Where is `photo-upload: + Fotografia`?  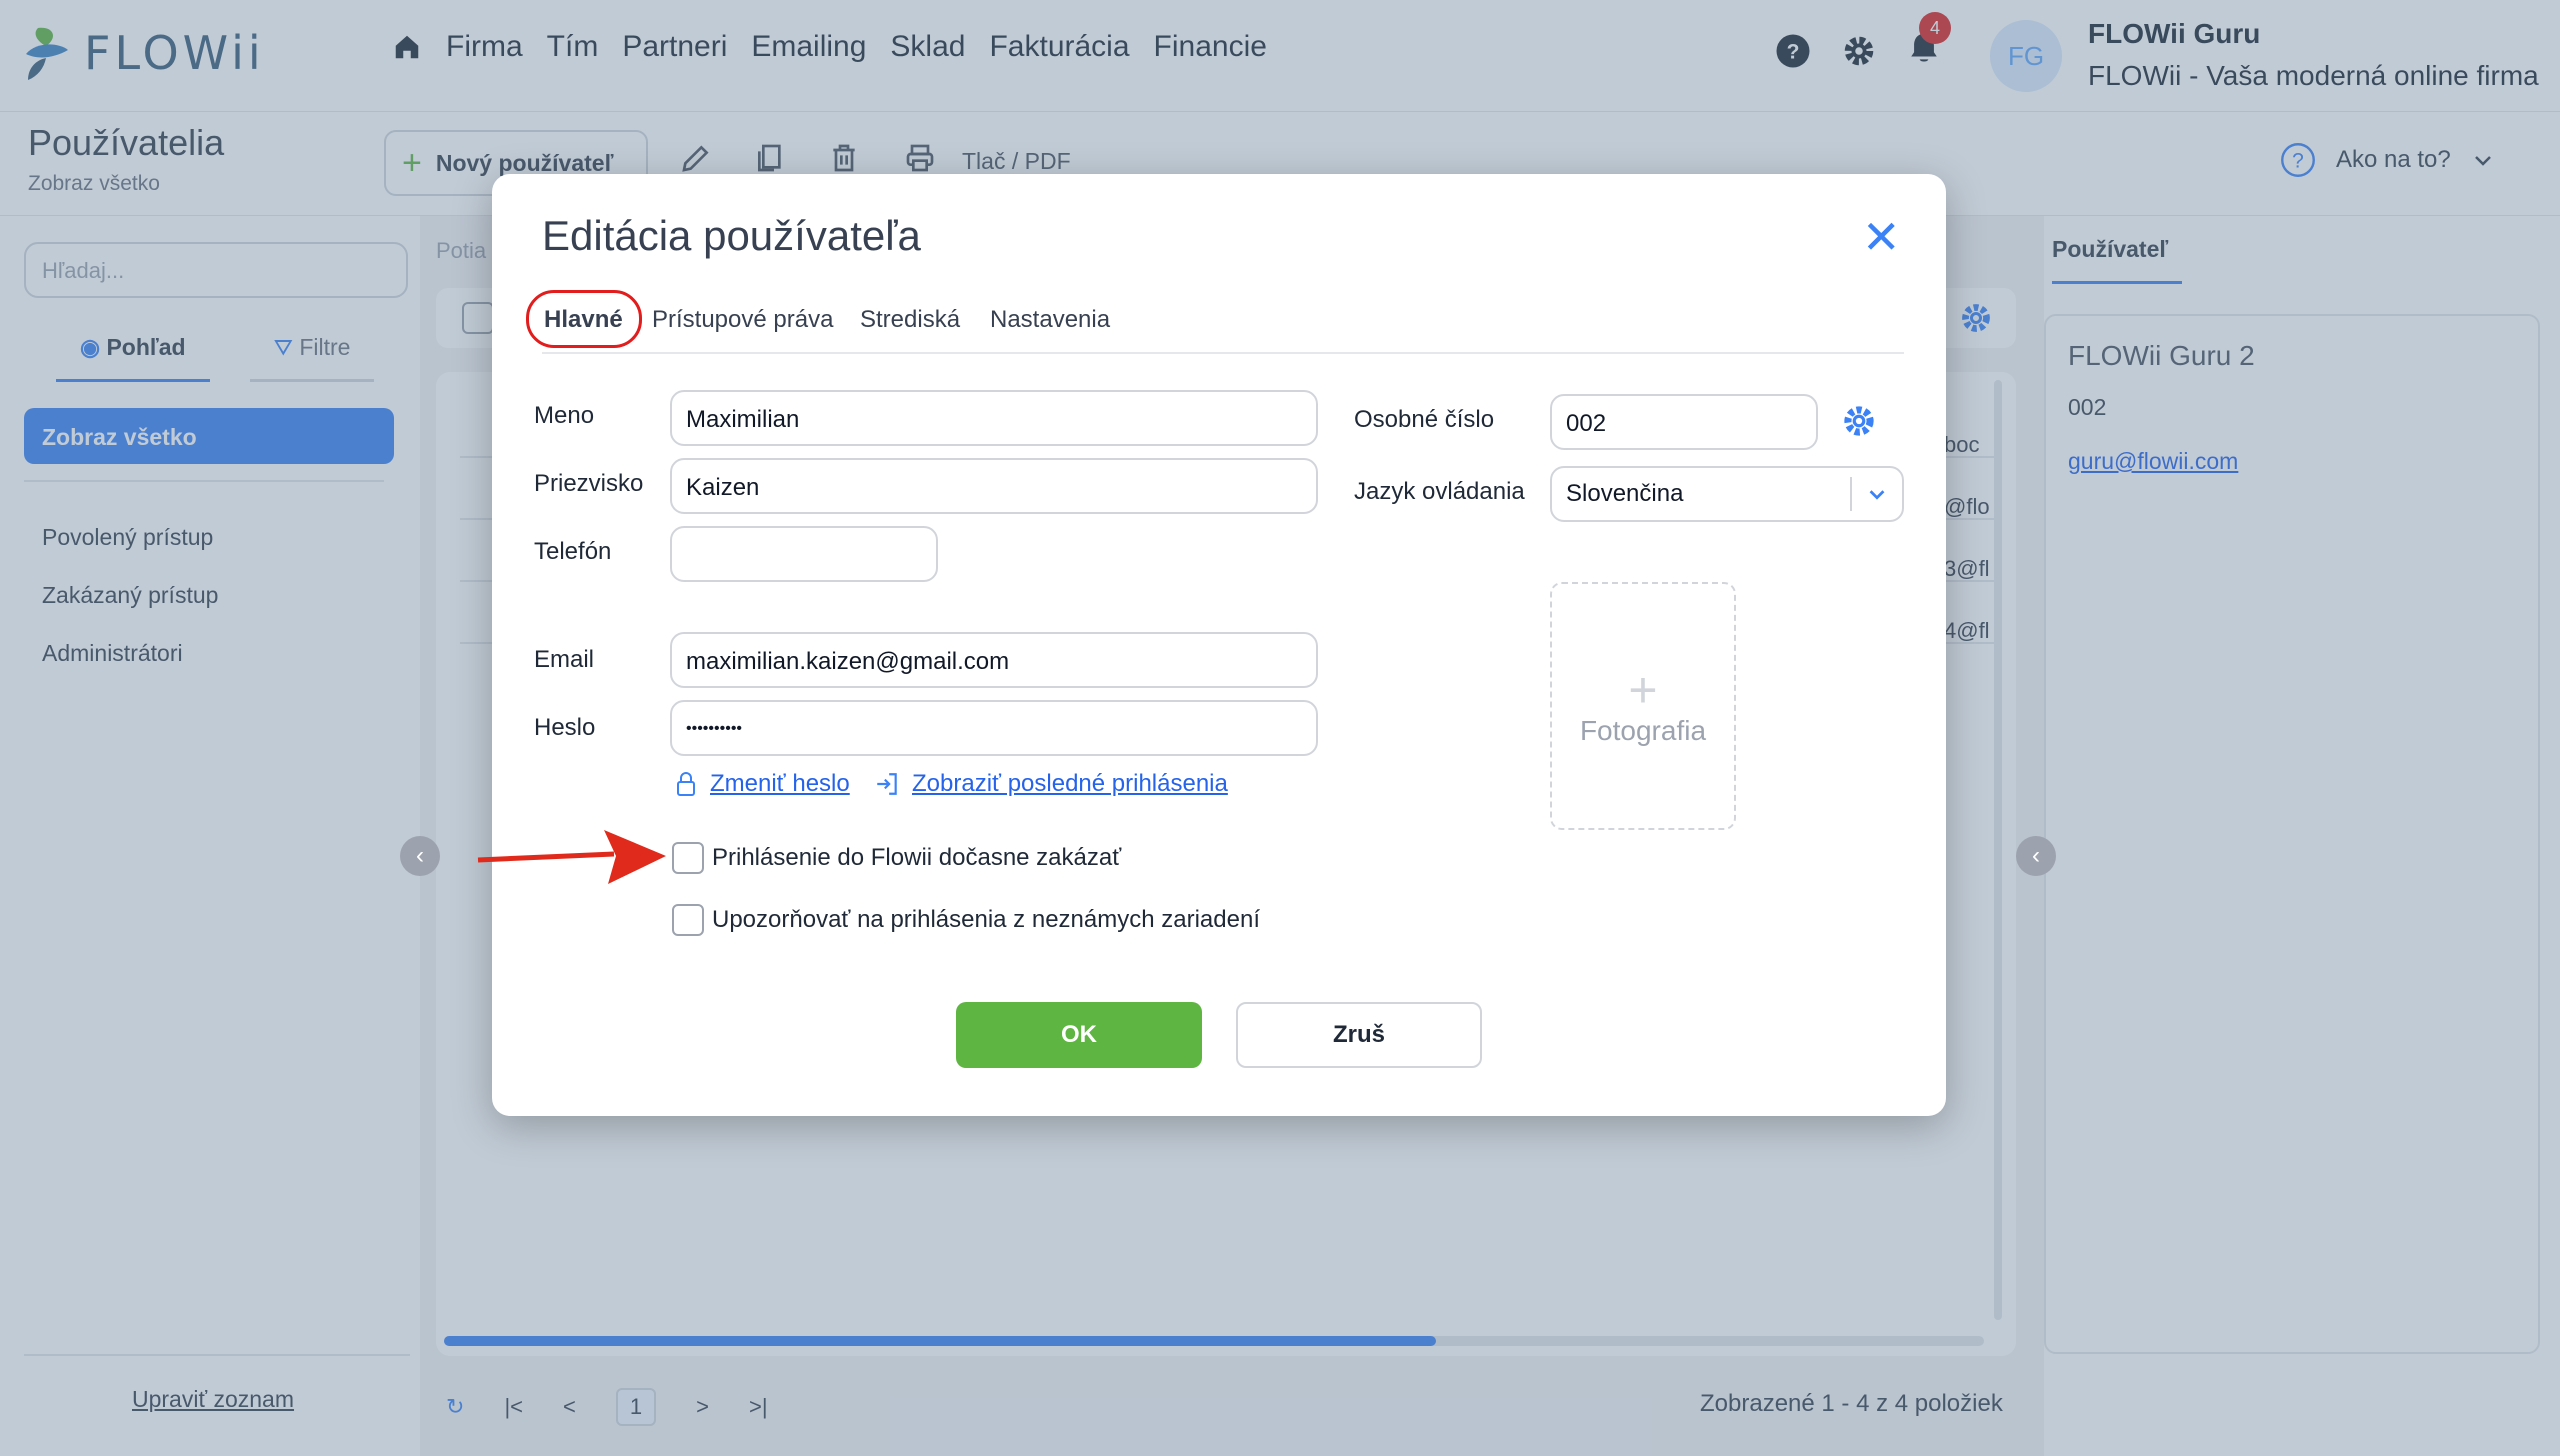 photo-upload: + Fotografia is located at coordinates (1643, 706).